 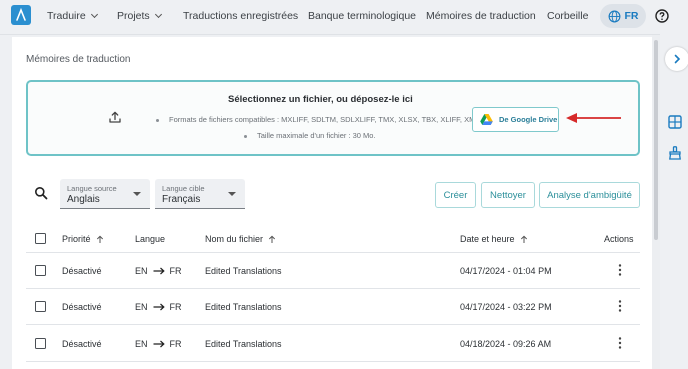 I want to click on grid-plus-icon, so click(x=675, y=122).